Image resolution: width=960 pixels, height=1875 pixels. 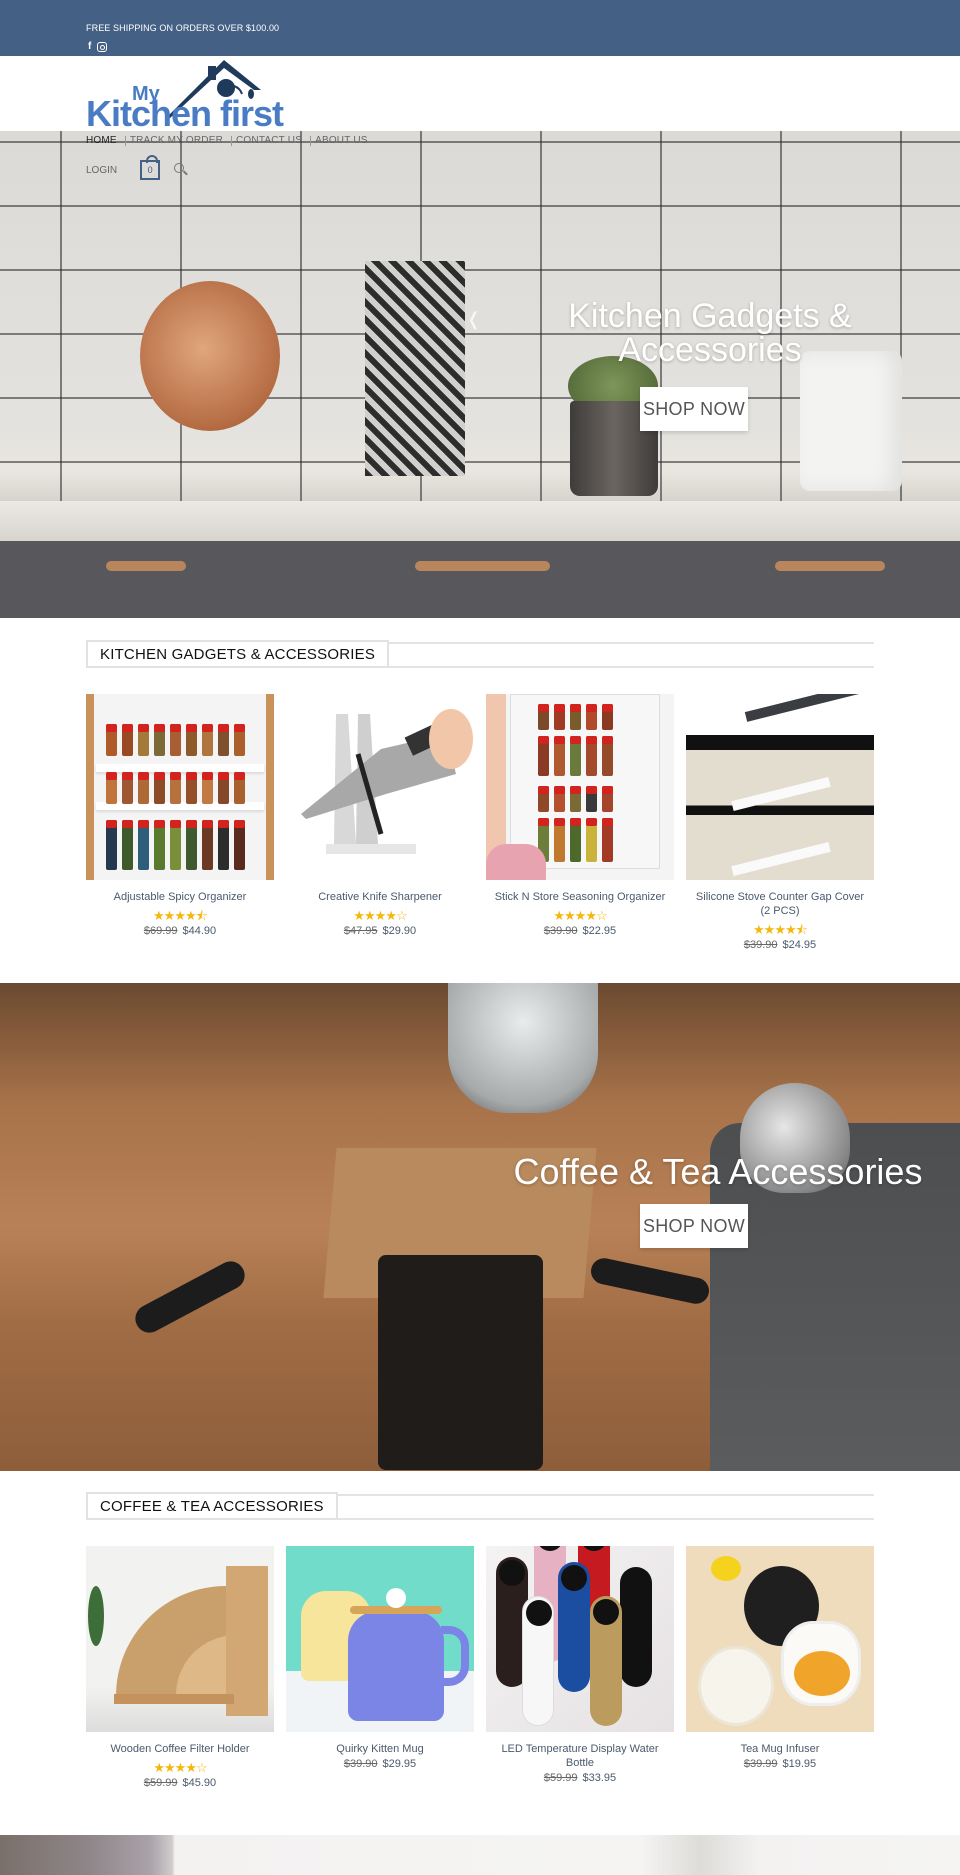 What do you see at coordinates (150, 167) in the screenshot?
I see `cart-icon: 0` at bounding box center [150, 167].